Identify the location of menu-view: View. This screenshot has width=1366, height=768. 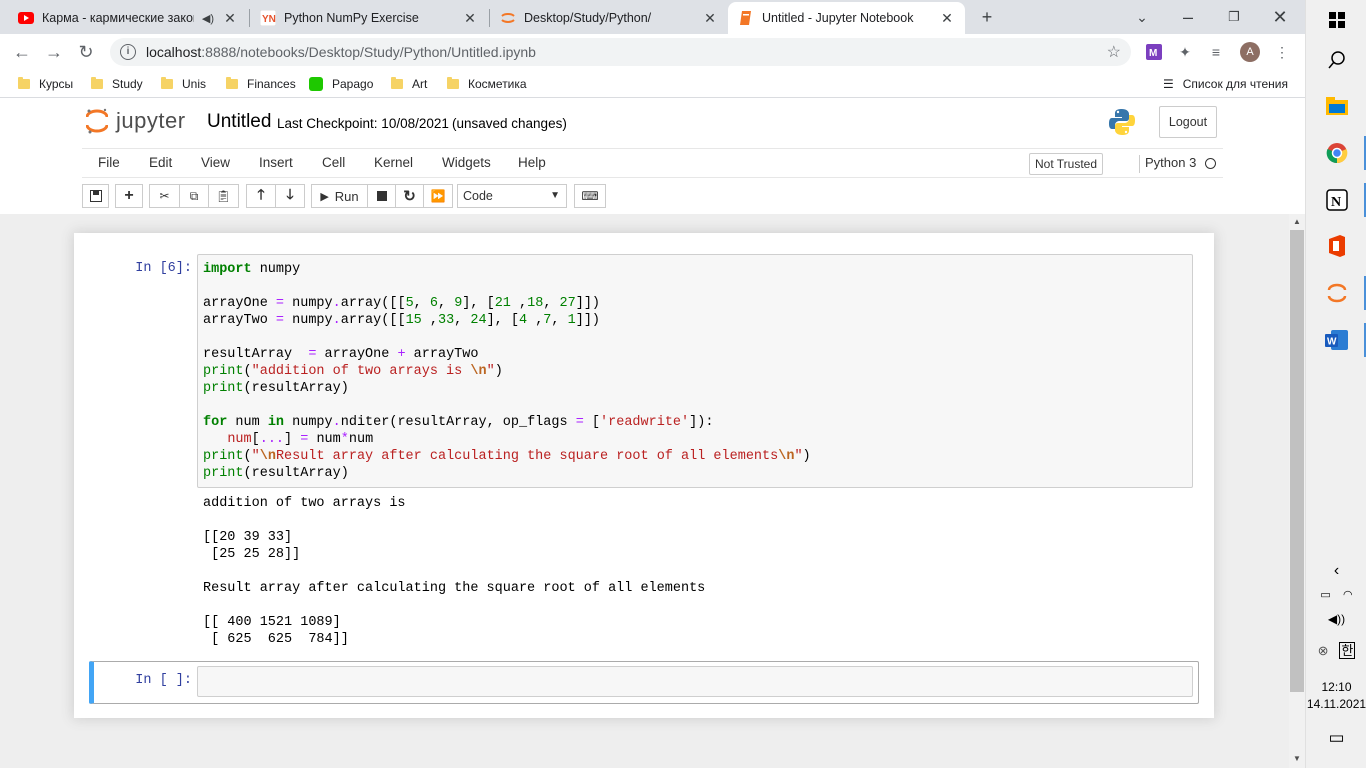
(215, 162).